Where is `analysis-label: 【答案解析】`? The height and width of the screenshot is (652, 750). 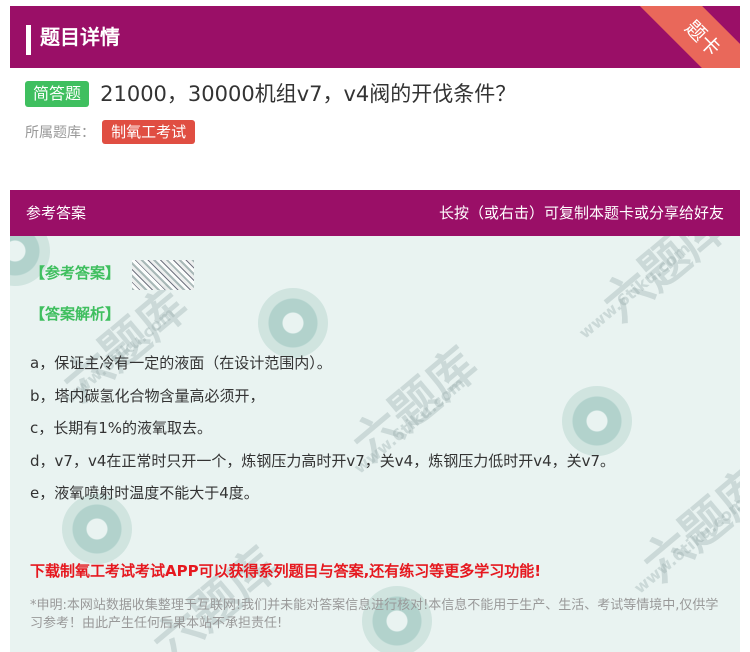 analysis-label: 【答案解析】 is located at coordinates (75, 314).